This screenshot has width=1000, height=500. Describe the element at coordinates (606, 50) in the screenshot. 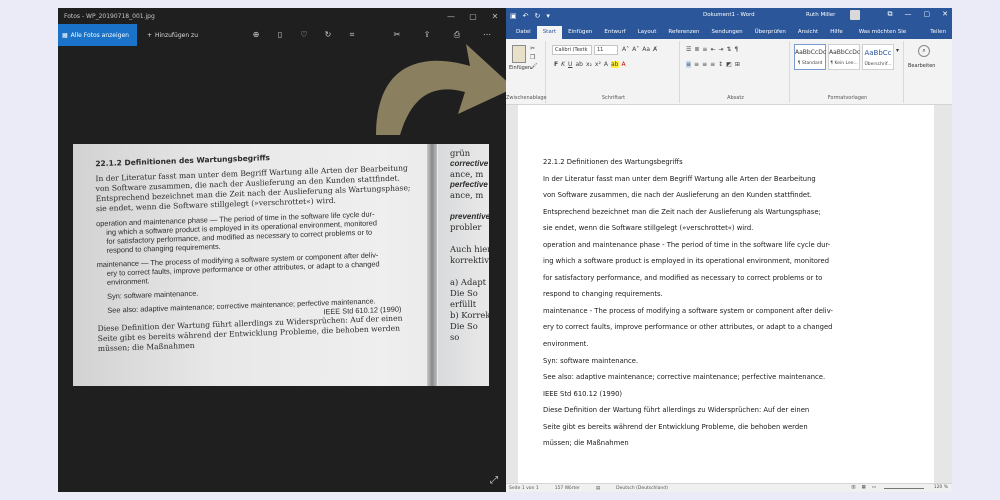

I see `font-size-select: 11` at that location.